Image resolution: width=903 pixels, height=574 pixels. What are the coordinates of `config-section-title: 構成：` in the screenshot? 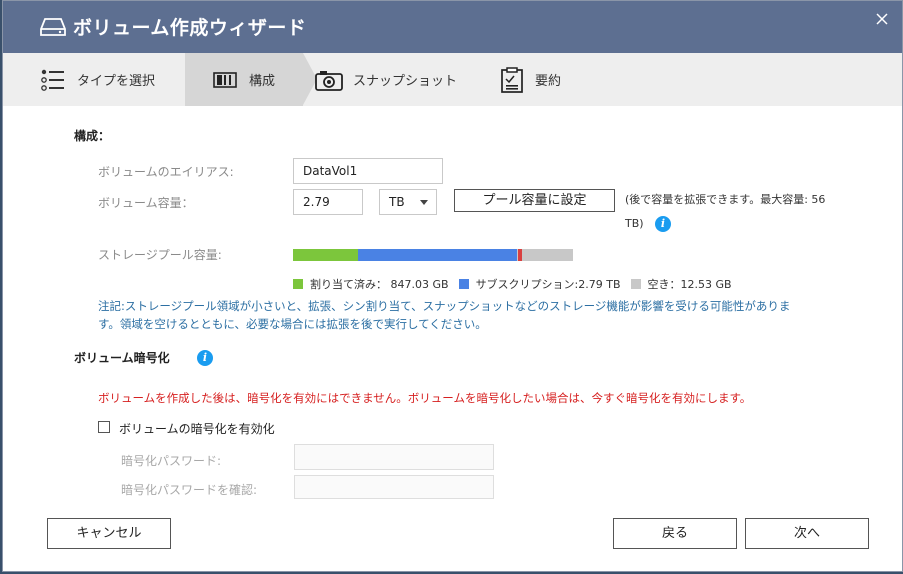 It's located at (92, 136).